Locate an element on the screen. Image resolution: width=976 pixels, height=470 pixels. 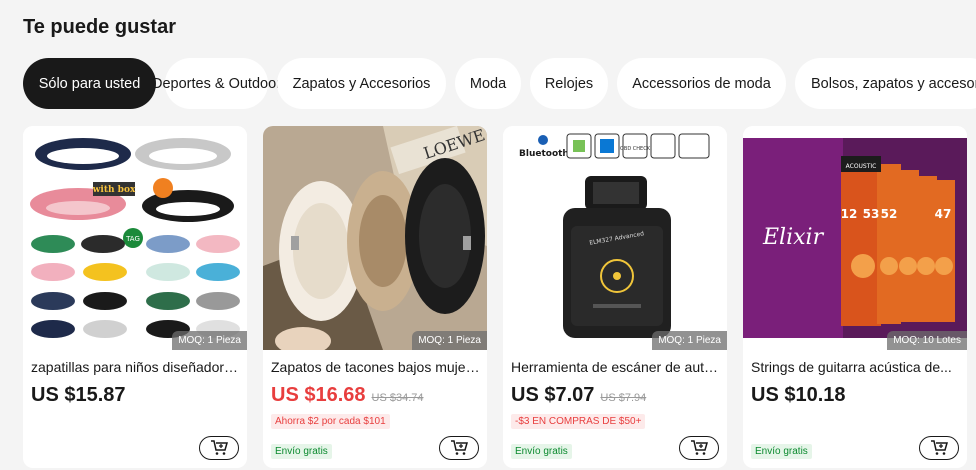
tab-moda: Moda is located at coordinates (488, 83).